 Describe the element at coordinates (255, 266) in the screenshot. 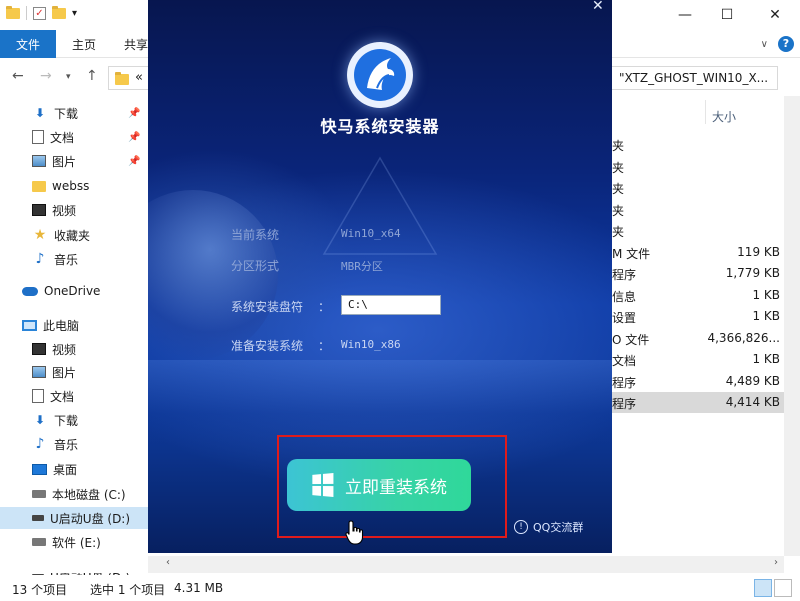

I see `partition-type-label: 分区形式` at that location.